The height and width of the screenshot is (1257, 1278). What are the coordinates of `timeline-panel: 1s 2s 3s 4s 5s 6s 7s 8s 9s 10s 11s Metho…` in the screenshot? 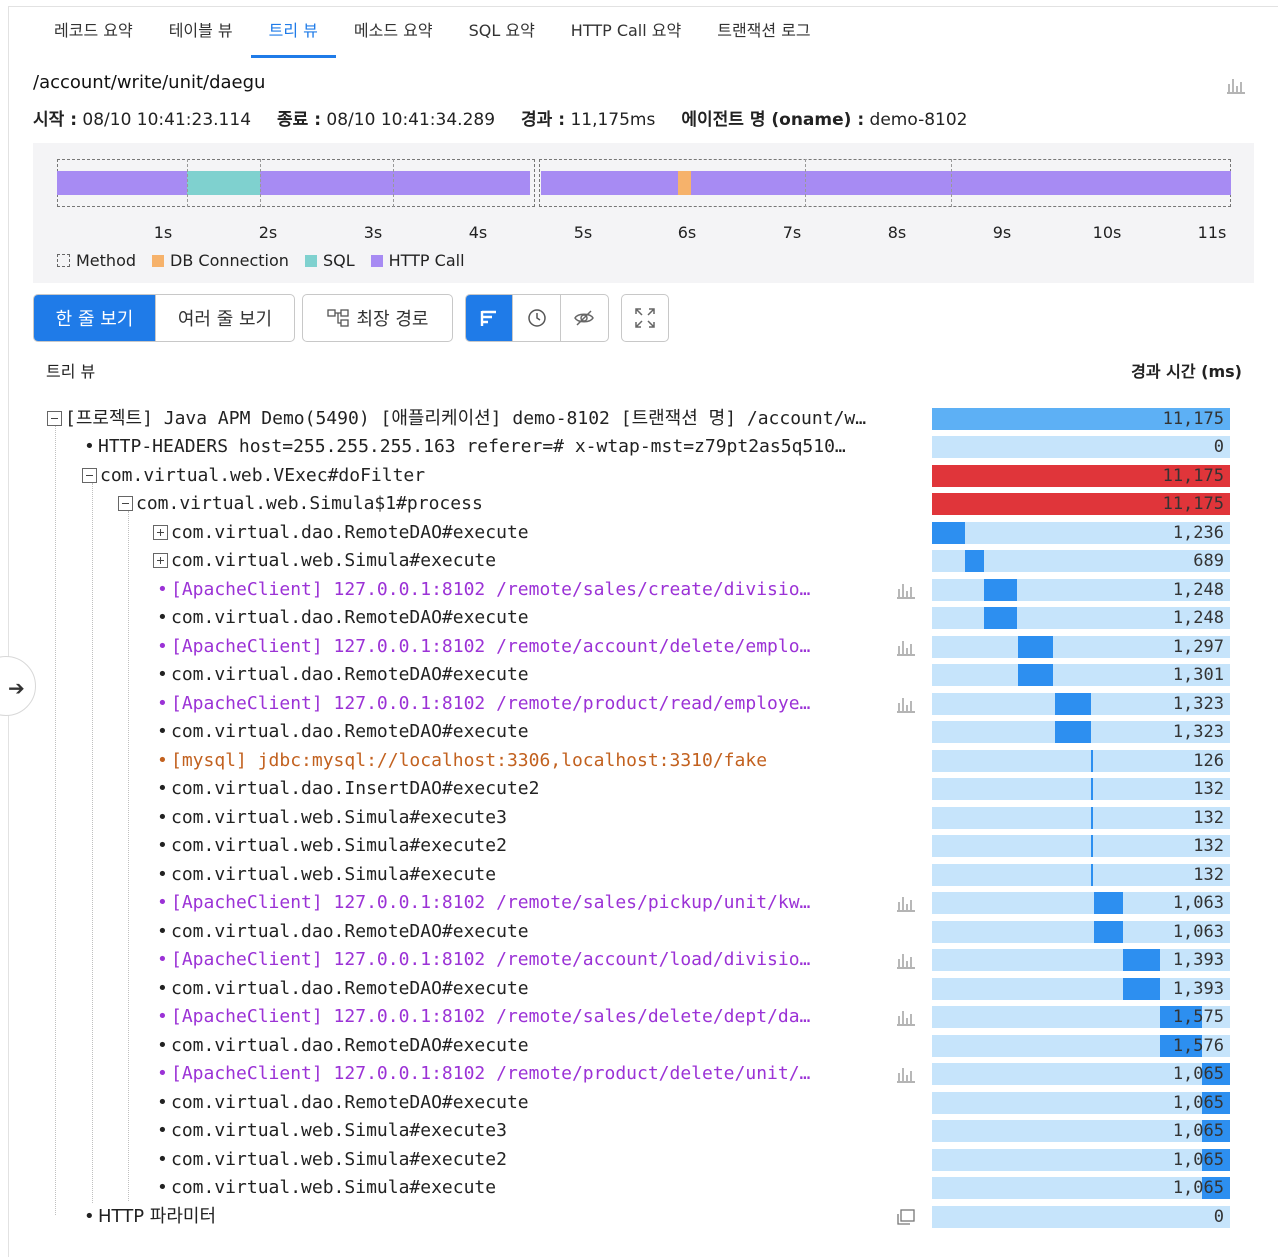 It's located at (643, 213).